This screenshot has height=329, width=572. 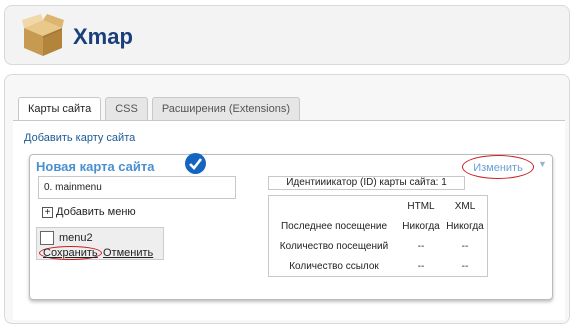 What do you see at coordinates (76, 238) in the screenshot?
I see `menu-option-label: menu2` at bounding box center [76, 238].